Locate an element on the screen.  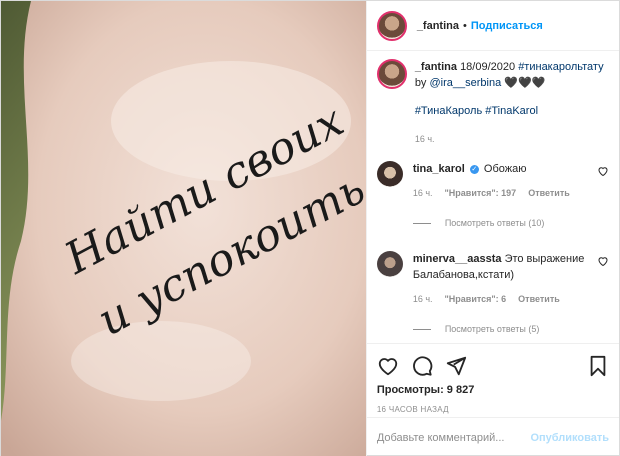
caption-username: _fantina is located at coordinates (436, 67).